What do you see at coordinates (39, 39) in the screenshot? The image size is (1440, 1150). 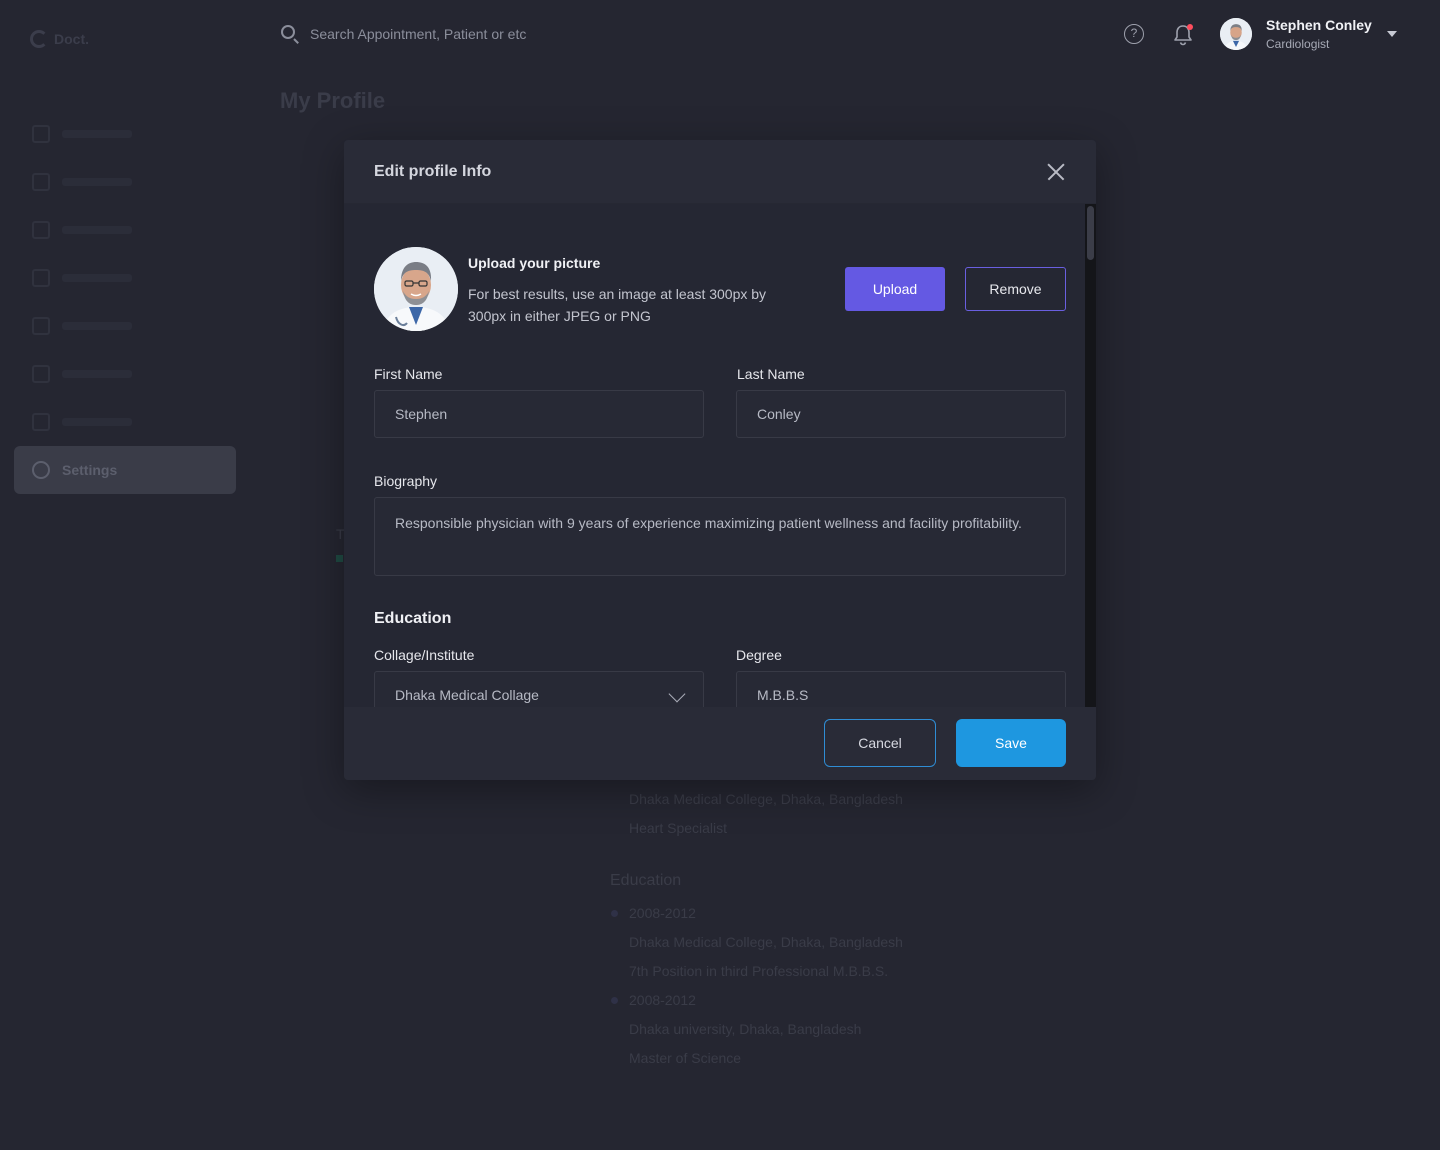 I see `logo-icon` at bounding box center [39, 39].